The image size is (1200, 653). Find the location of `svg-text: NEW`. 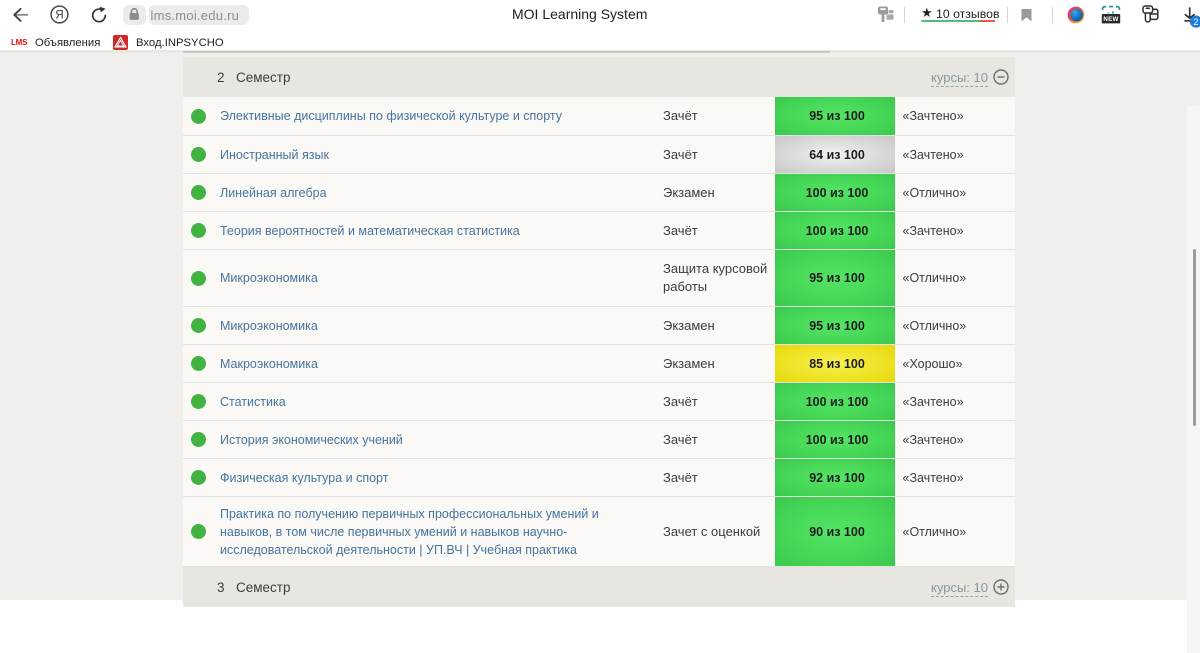

svg-text: NEW is located at coordinates (1110, 19).